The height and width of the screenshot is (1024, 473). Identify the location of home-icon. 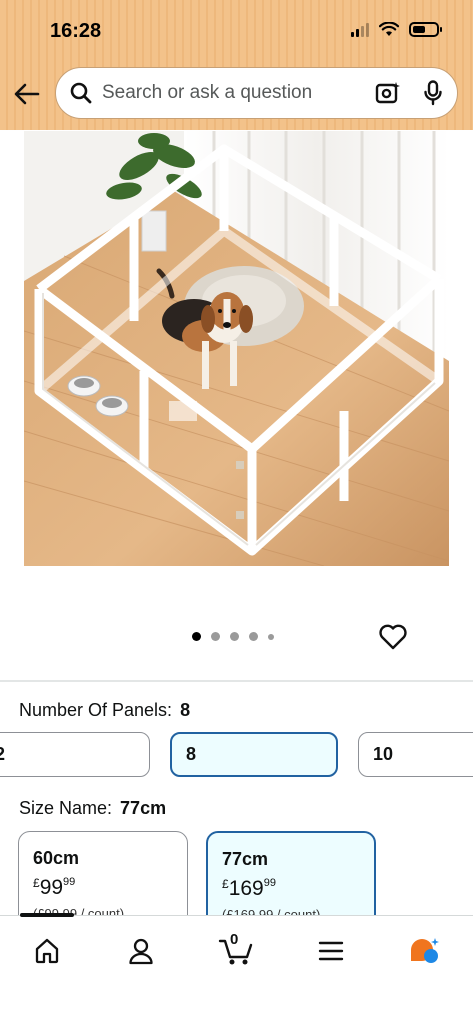
(47, 951).